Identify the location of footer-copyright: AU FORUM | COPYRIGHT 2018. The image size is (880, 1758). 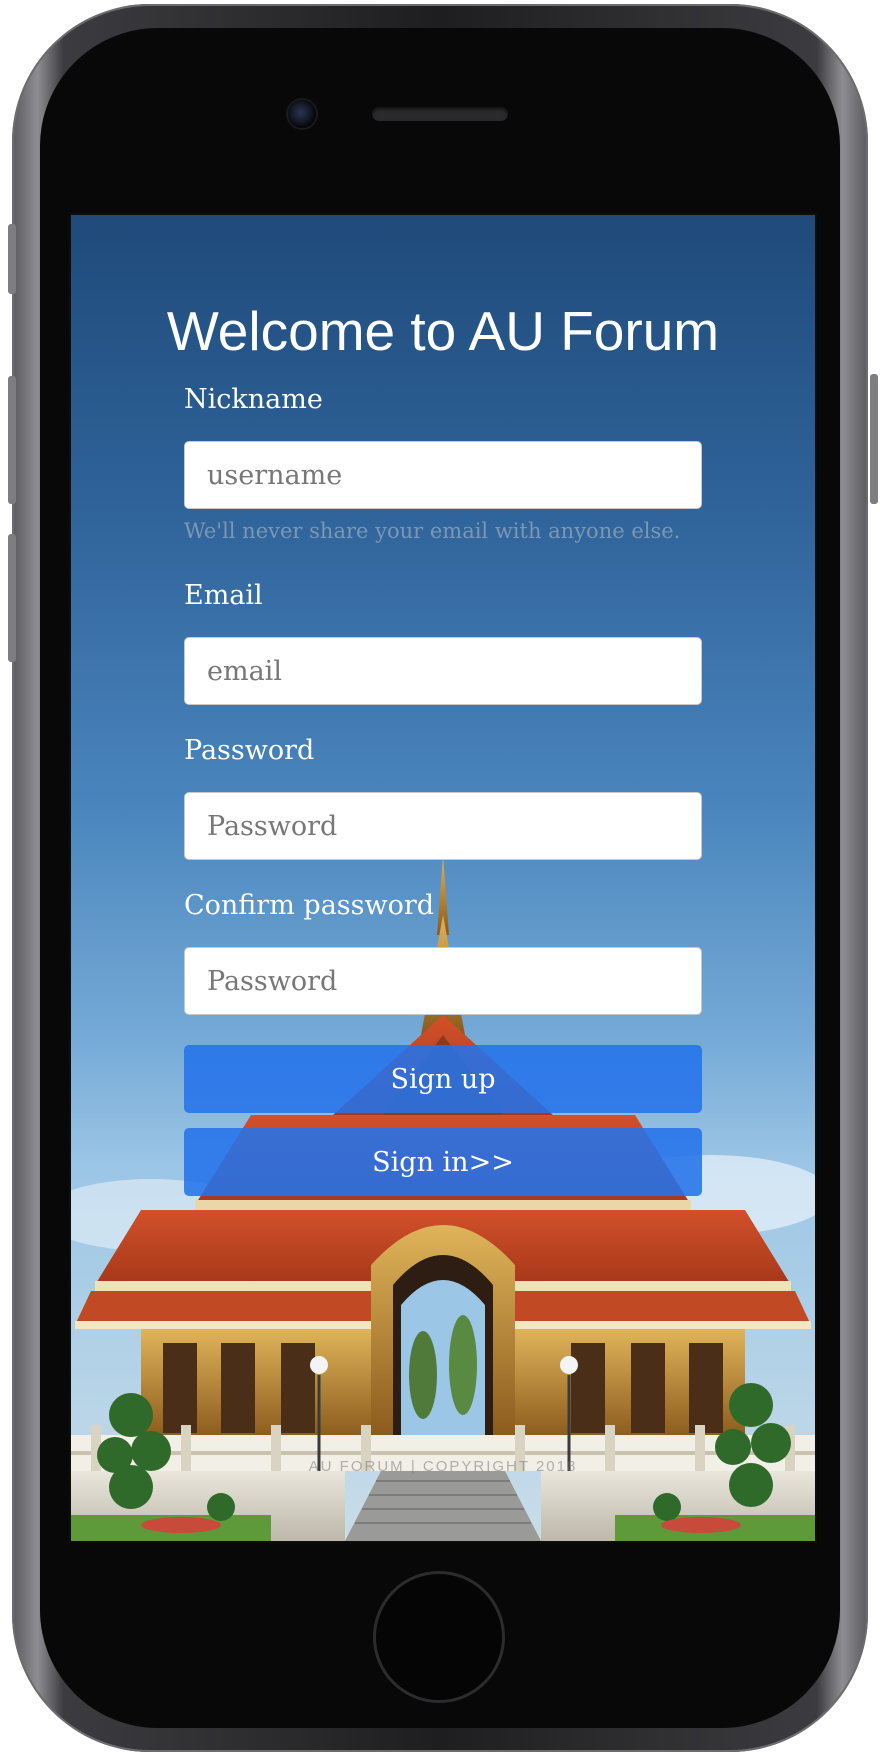
(443, 1466).